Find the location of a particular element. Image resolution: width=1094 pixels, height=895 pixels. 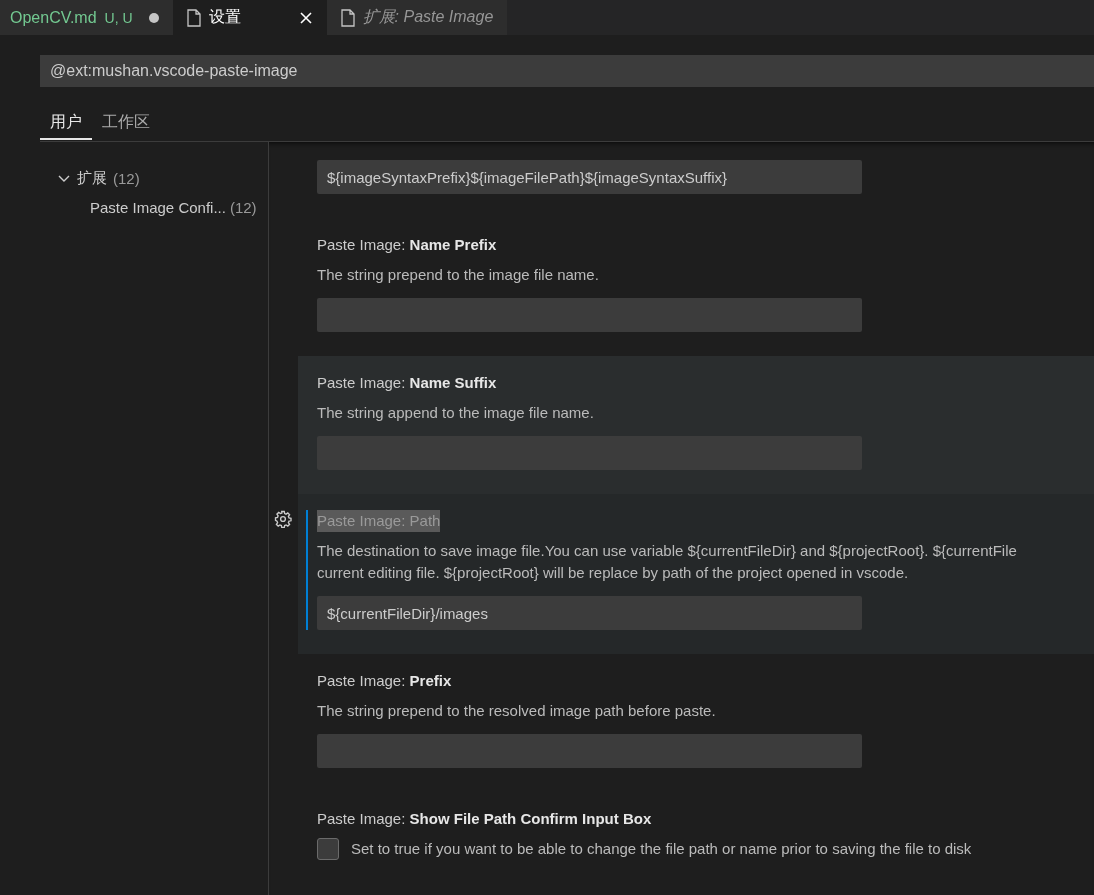

setting-title: Paste Image: Name Suffix is located at coordinates (407, 383).